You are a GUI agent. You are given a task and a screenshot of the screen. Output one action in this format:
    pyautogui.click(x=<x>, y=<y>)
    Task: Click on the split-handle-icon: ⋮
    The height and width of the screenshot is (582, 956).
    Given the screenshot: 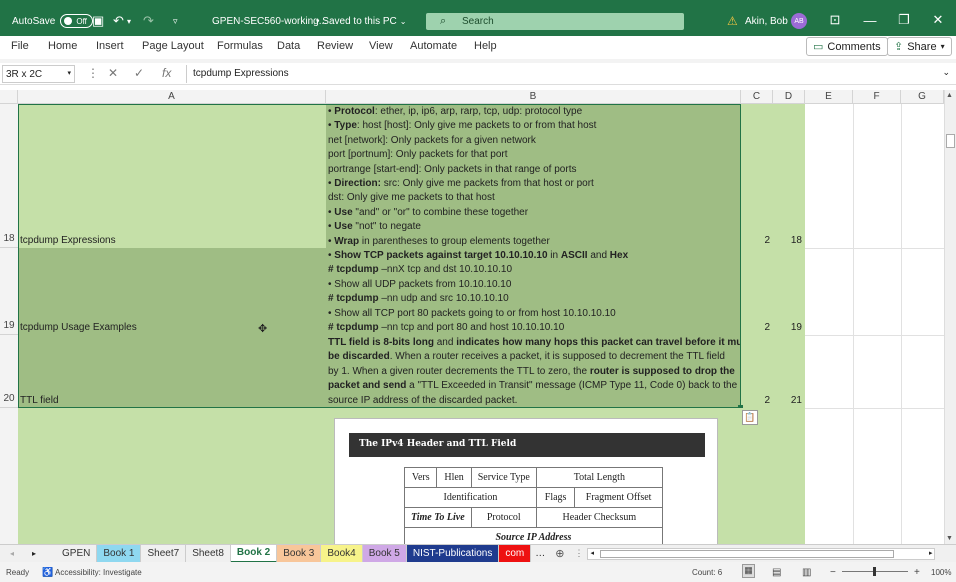 What is the action you would take?
    pyautogui.click(x=578, y=553)
    